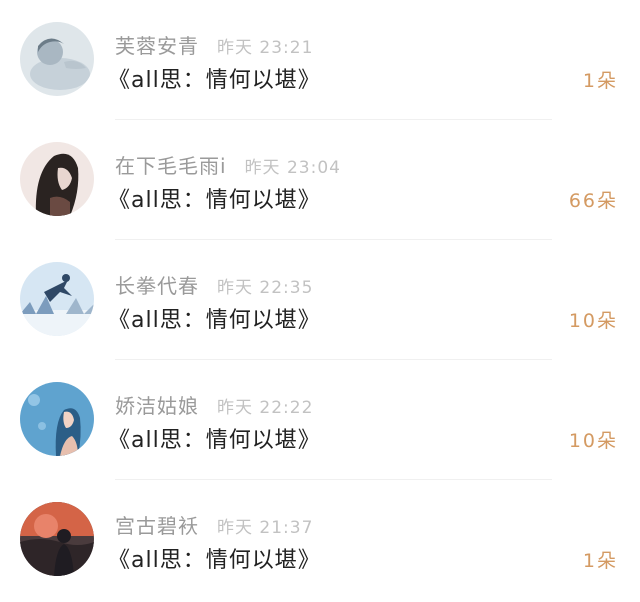 Image resolution: width=640 pixels, height=602 pixels. What do you see at coordinates (157, 524) in the screenshot?
I see `sender-name: 宫古碧袄` at bounding box center [157, 524].